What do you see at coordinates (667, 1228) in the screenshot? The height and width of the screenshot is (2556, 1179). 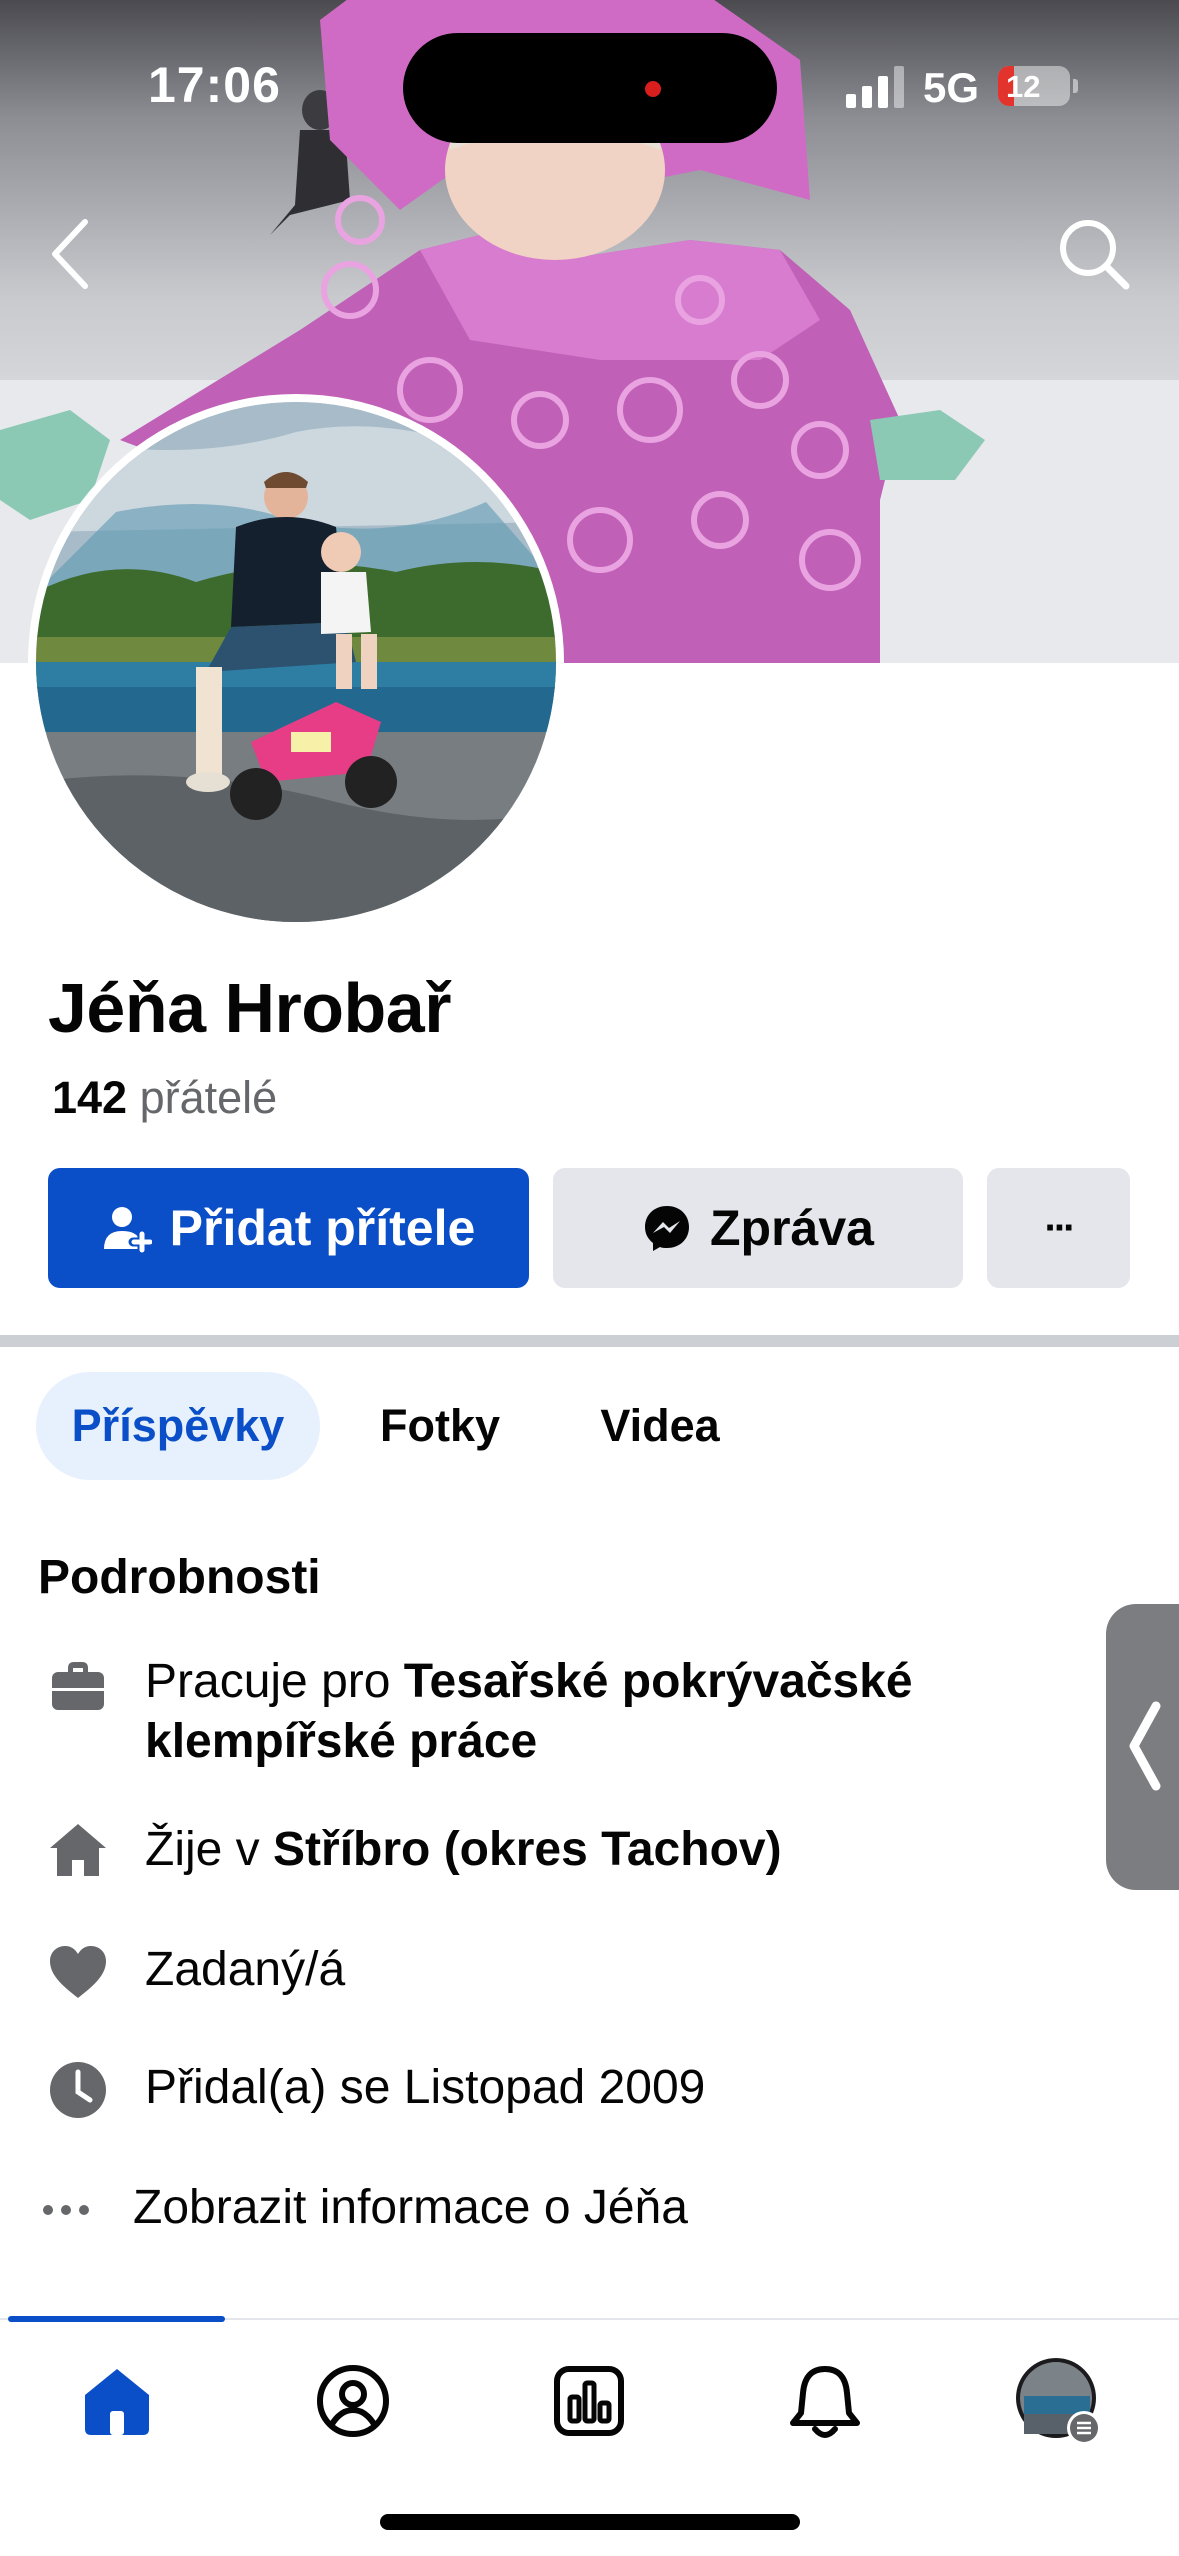 I see `messenger-icon` at bounding box center [667, 1228].